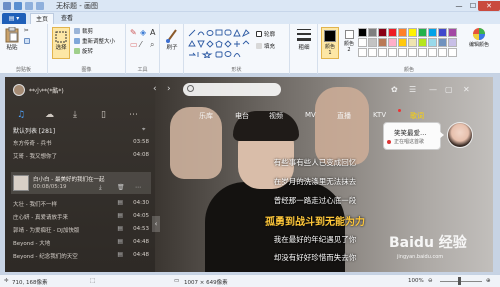  Describe the element at coordinates (417, 116) in the screenshot. I see `nav-lyrics: 歌词` at that location.